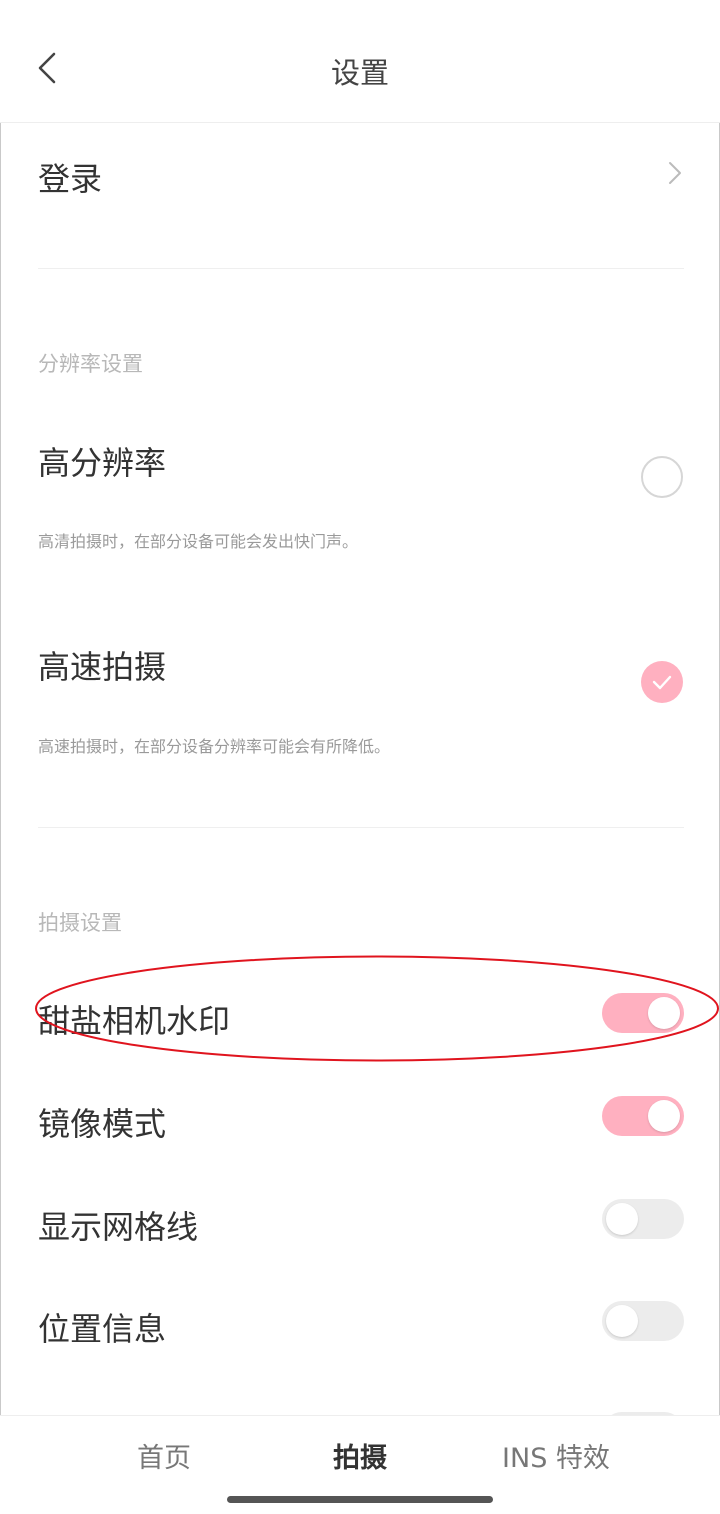 Image resolution: width=720 pixels, height=1514 pixels. I want to click on section-title-resolution: 分辨率设置, so click(90, 364).